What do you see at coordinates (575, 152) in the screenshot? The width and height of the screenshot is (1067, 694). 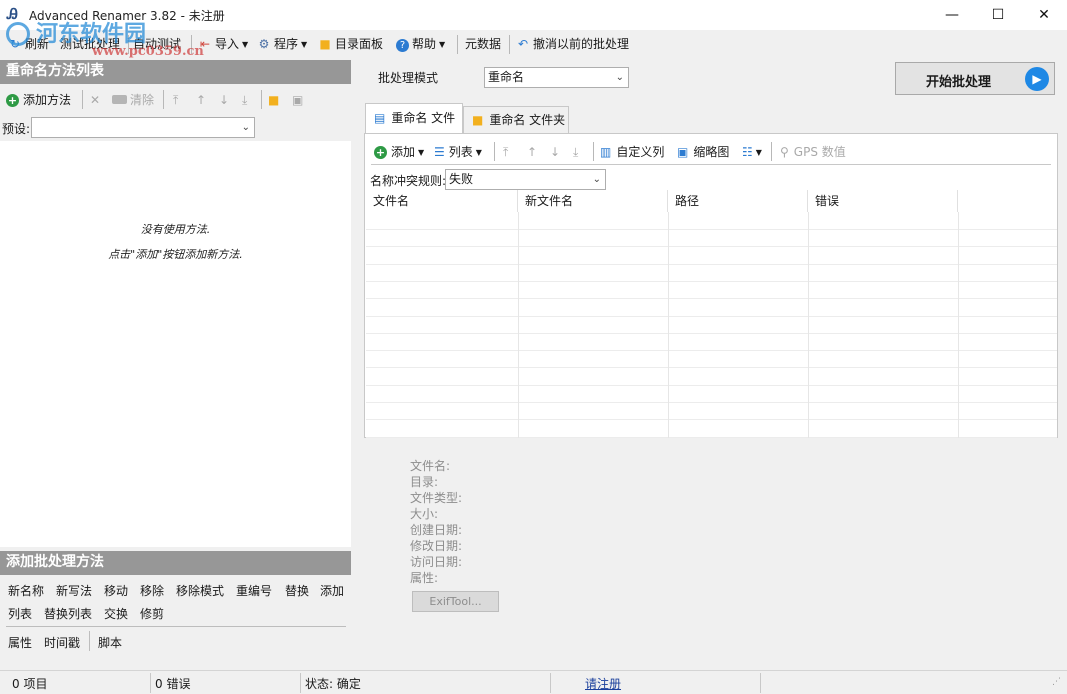 I see `files-move-bottom-button: ⤓` at bounding box center [575, 152].